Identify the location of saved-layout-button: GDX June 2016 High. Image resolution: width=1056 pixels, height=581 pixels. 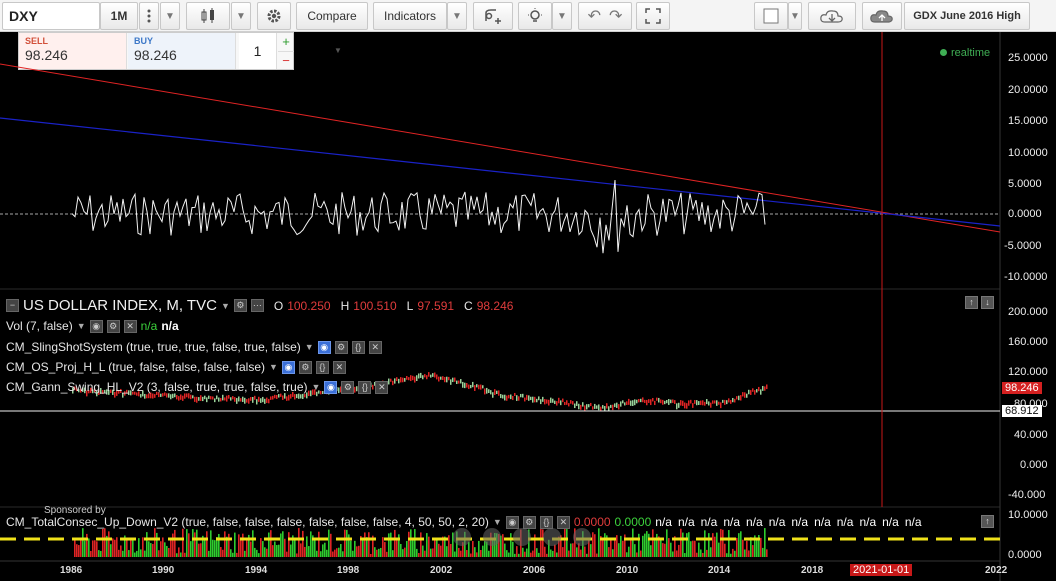
(967, 16).